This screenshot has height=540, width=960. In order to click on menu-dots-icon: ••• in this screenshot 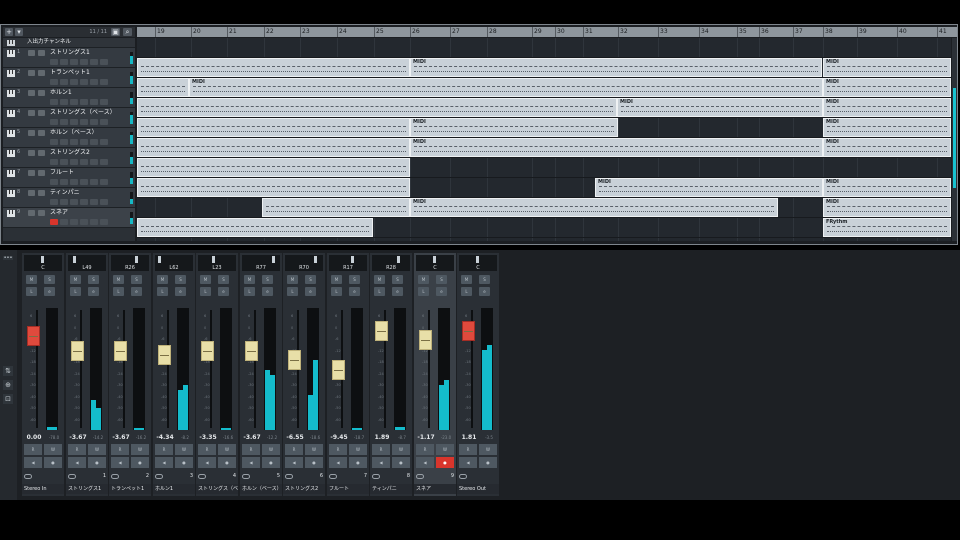, I will do `click(8, 258)`.